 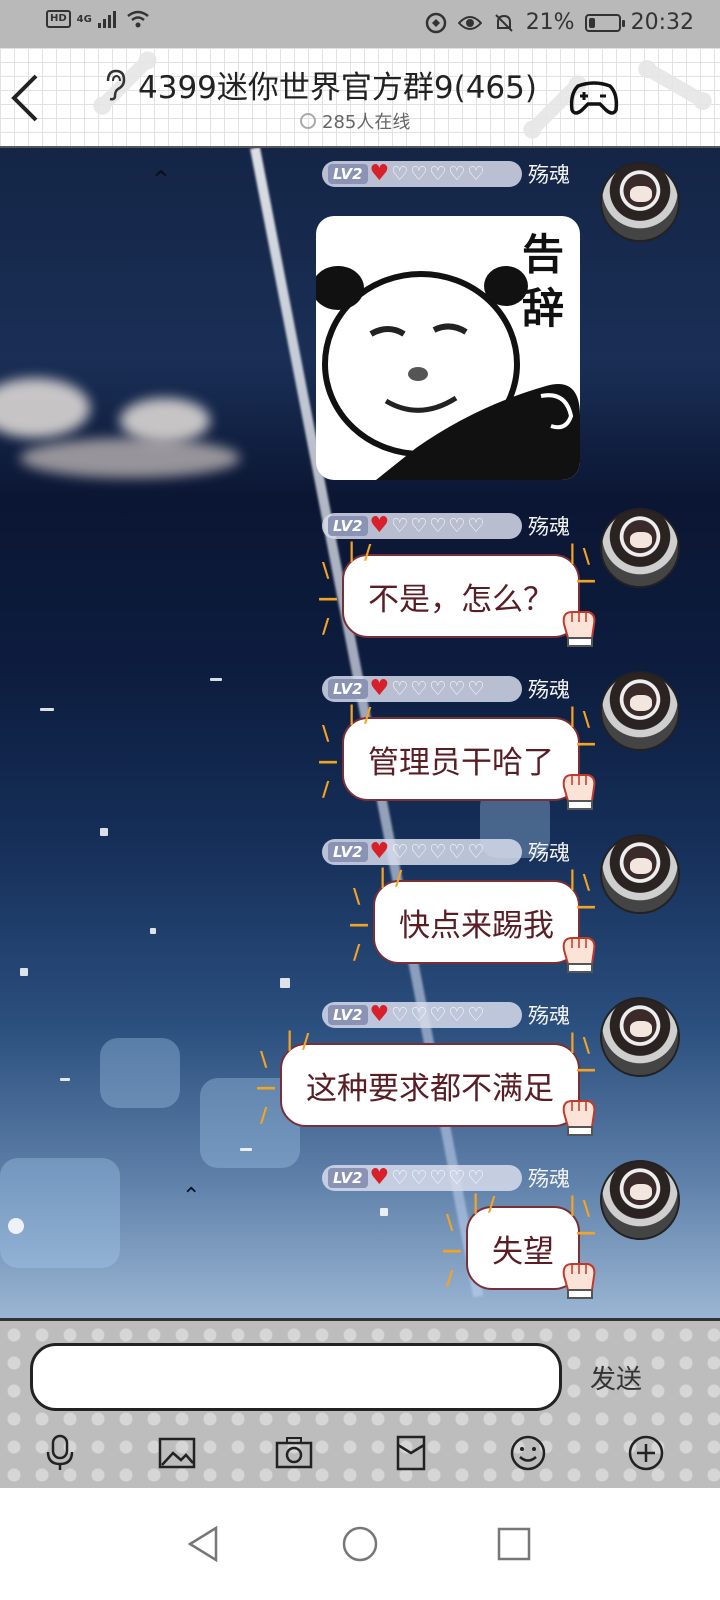 I want to click on message-text: 不是，怎么？, so click(x=461, y=599).